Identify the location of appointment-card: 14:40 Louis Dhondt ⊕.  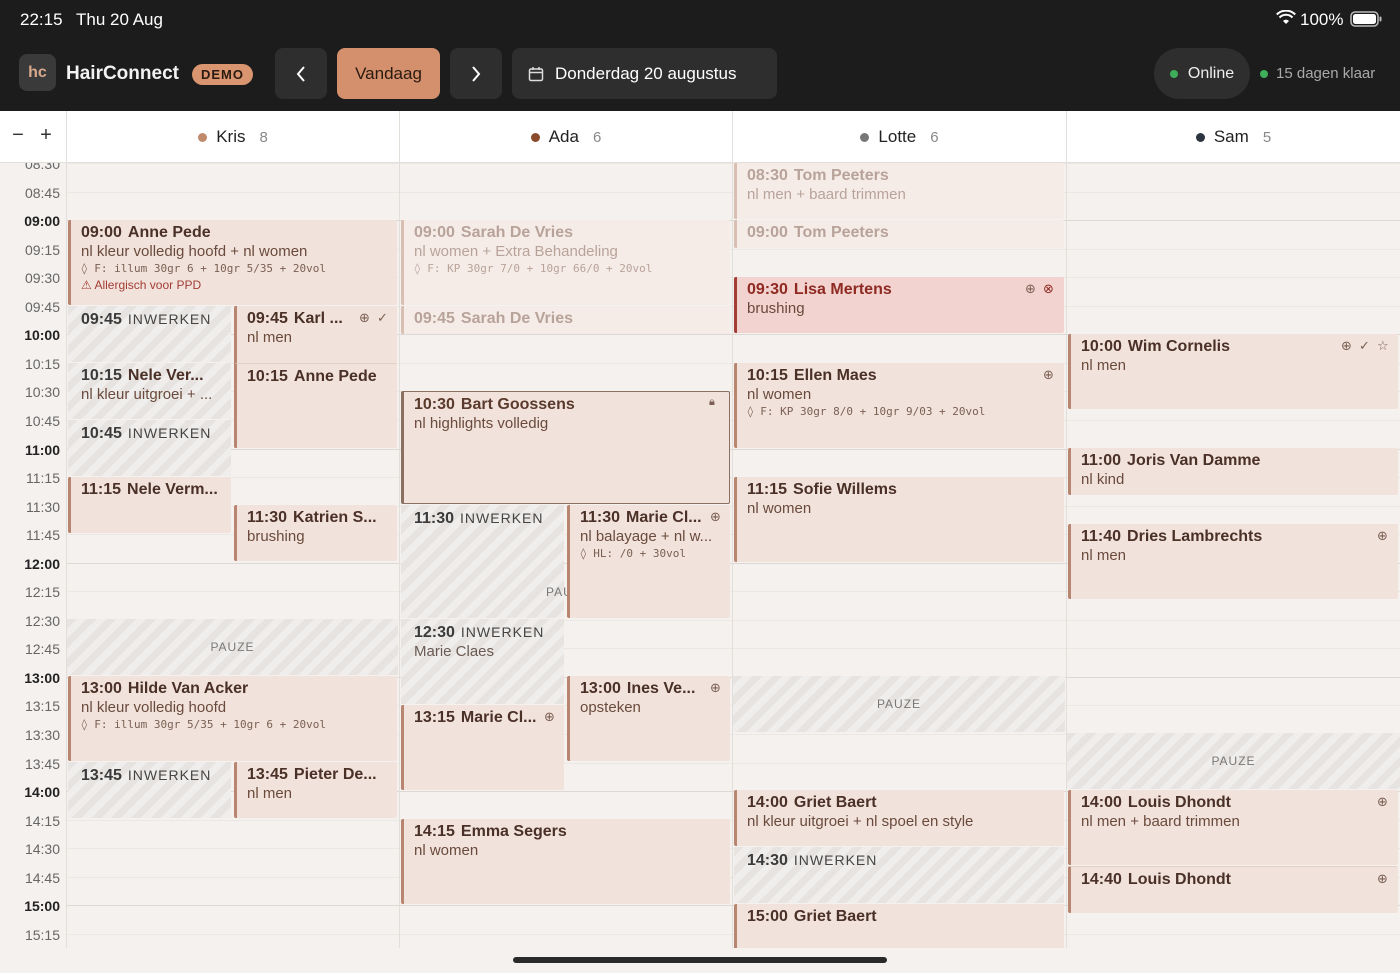
(1233, 889).